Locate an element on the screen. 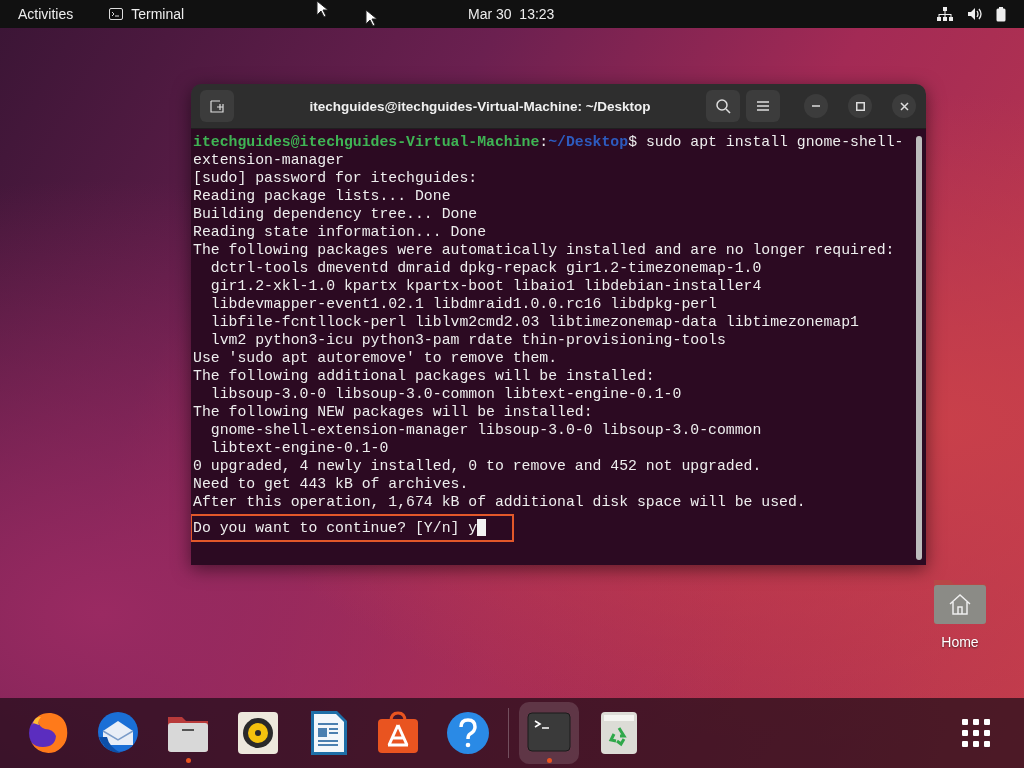 The height and width of the screenshot is (768, 1024). app-grid-icon is located at coordinates (976, 733).